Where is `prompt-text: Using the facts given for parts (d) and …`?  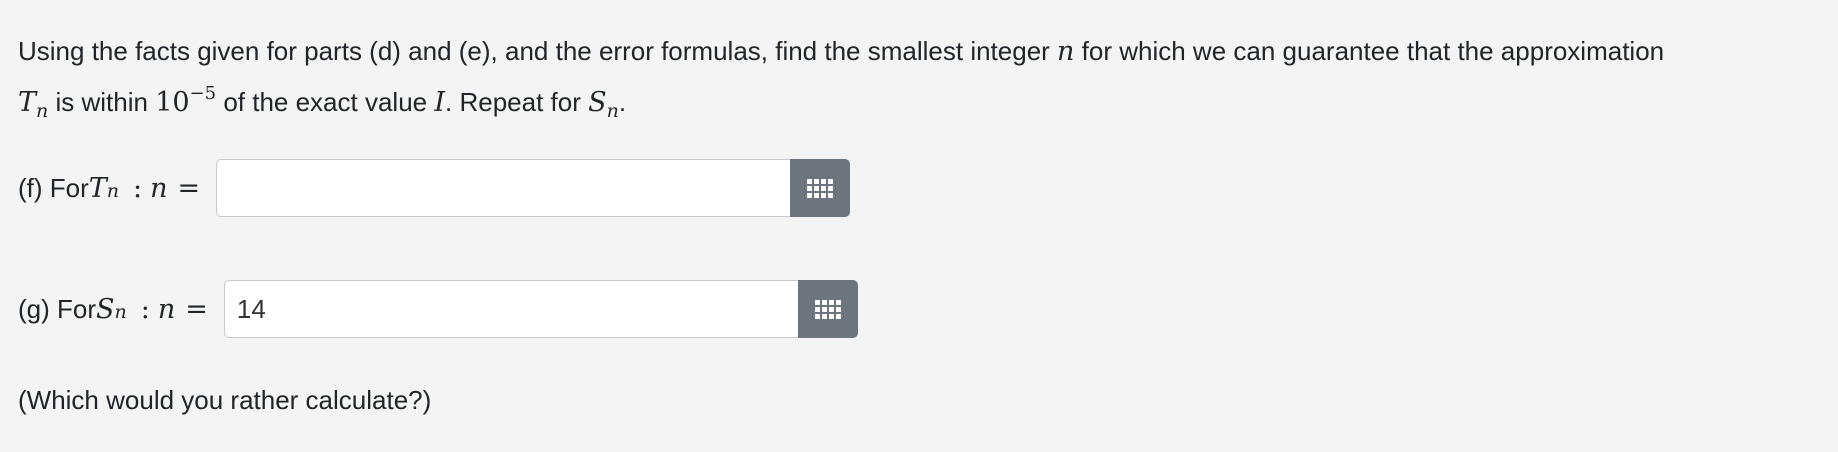 prompt-text: Using the facts given for parts (d) and … is located at coordinates (538, 51).